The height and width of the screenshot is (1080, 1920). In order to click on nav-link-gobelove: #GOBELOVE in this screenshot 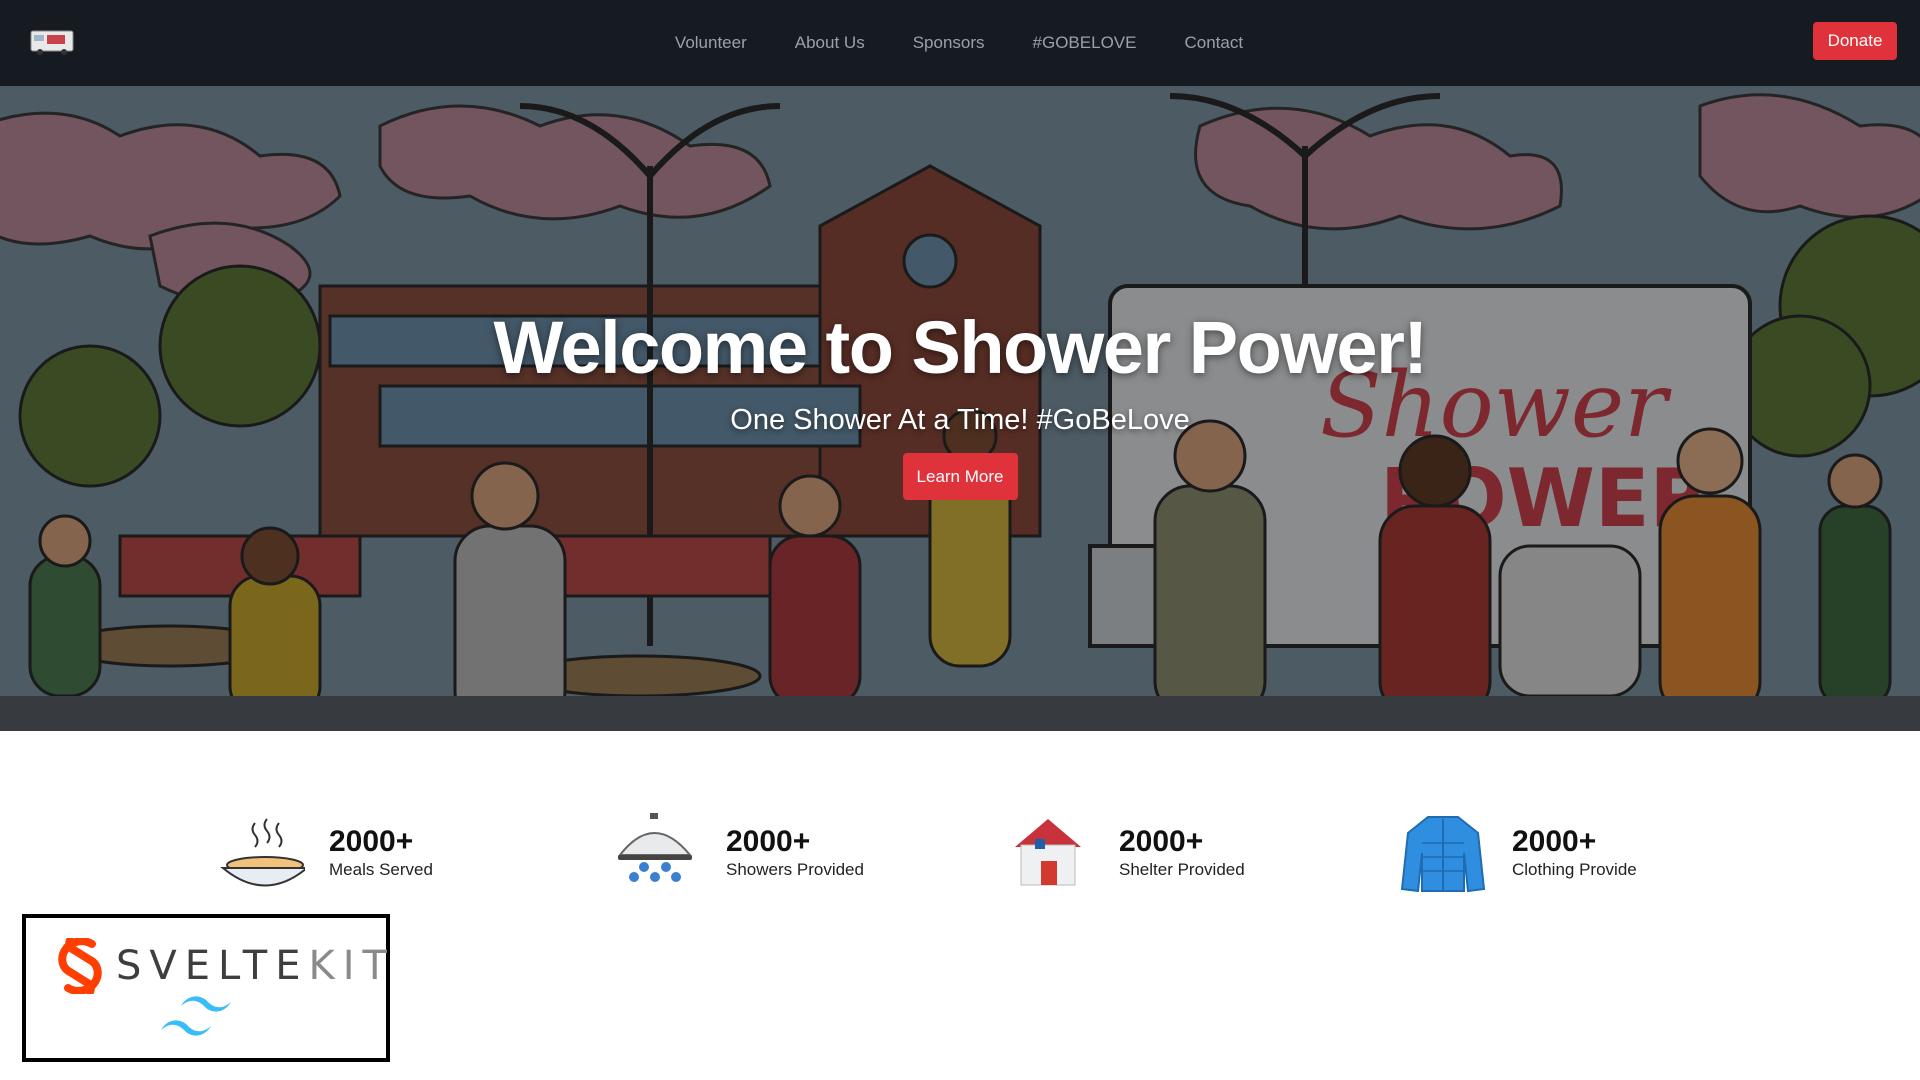, I will do `click(1085, 43)`.